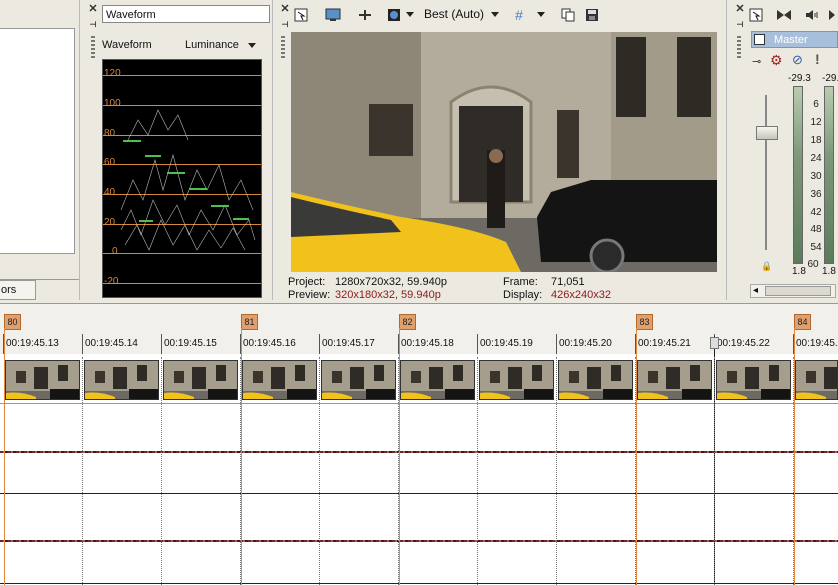  I want to click on downmix-icon, so click(784, 15).